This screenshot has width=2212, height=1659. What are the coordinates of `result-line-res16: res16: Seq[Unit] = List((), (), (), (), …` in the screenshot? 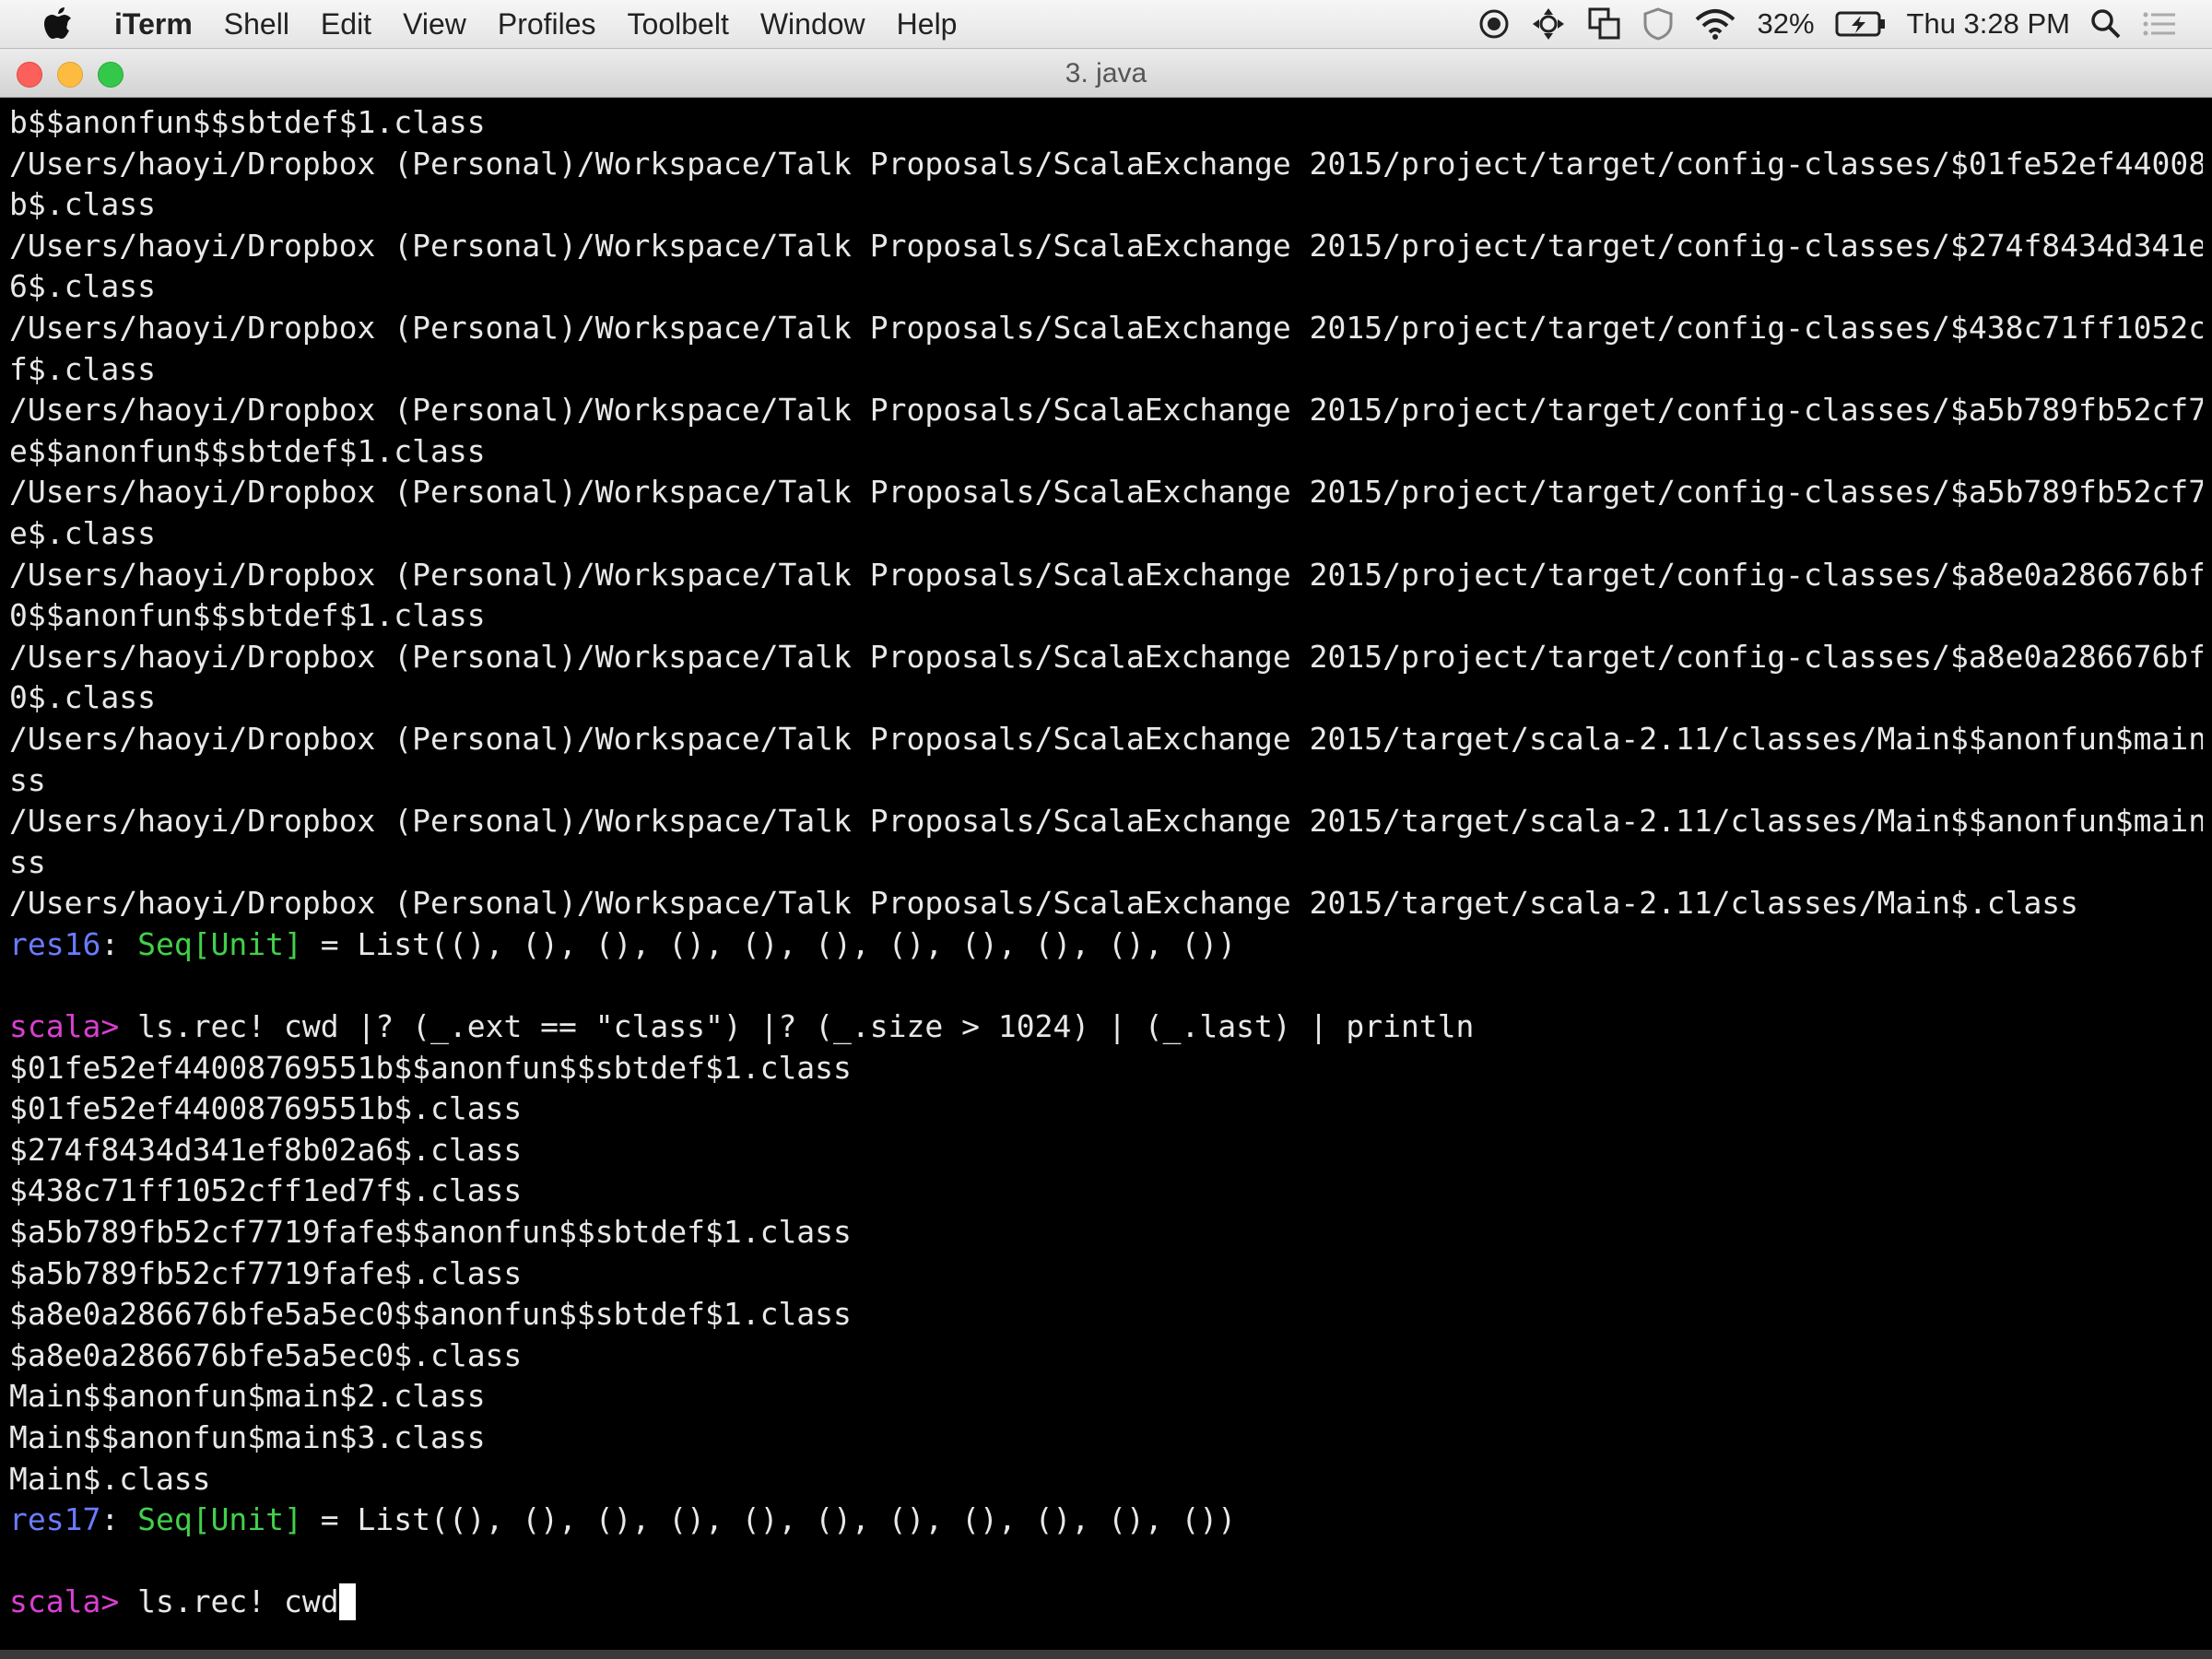 It's located at (623, 943).